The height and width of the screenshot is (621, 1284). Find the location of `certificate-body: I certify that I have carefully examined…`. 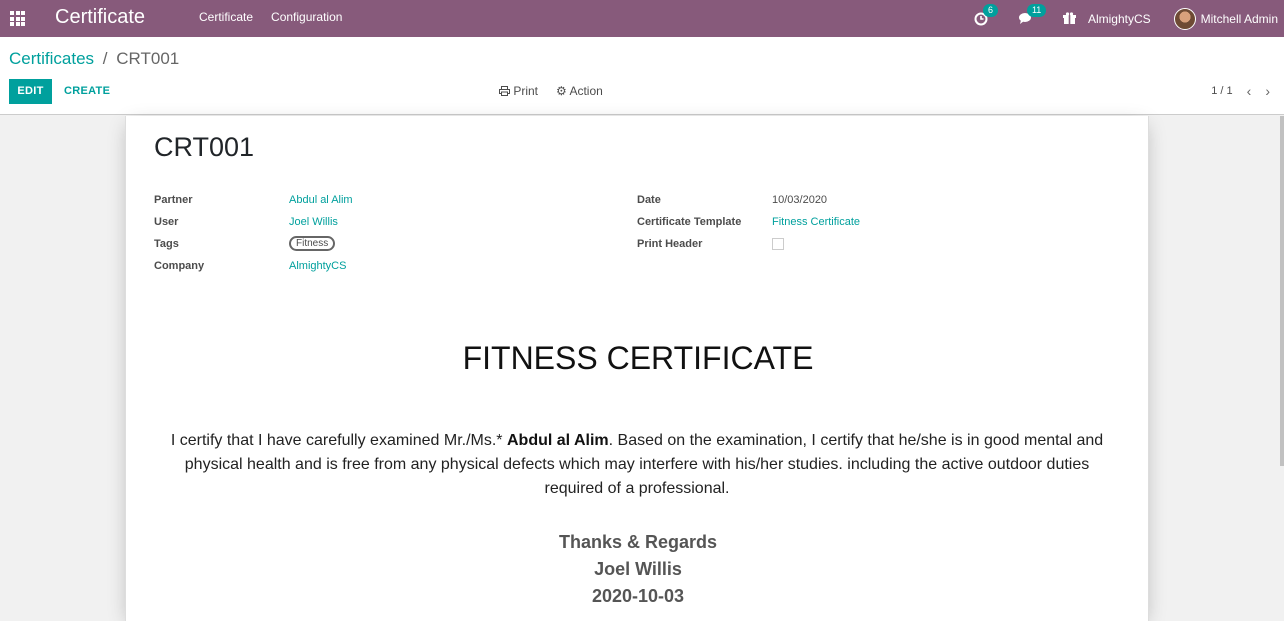

certificate-body: I certify that I have carefully examined… is located at coordinates (637, 465).